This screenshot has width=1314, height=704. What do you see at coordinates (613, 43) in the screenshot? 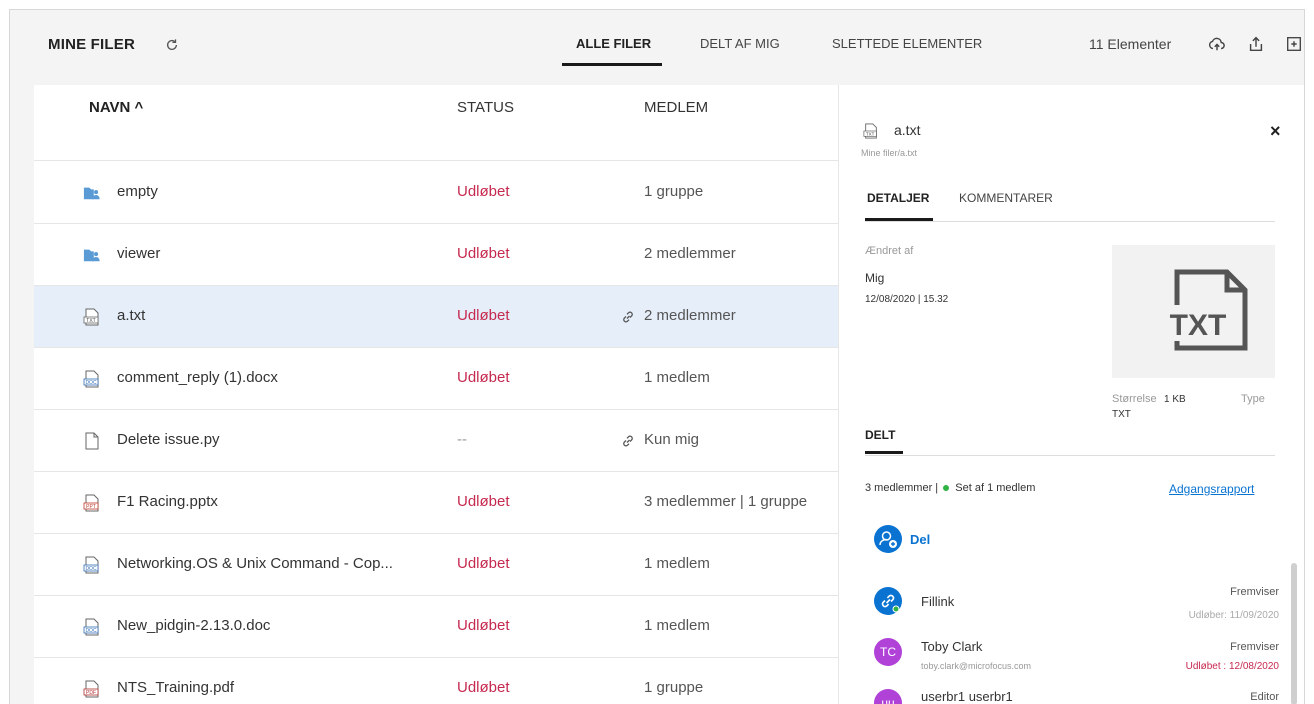
I see `tab-all-files: ALLE FILER` at bounding box center [613, 43].